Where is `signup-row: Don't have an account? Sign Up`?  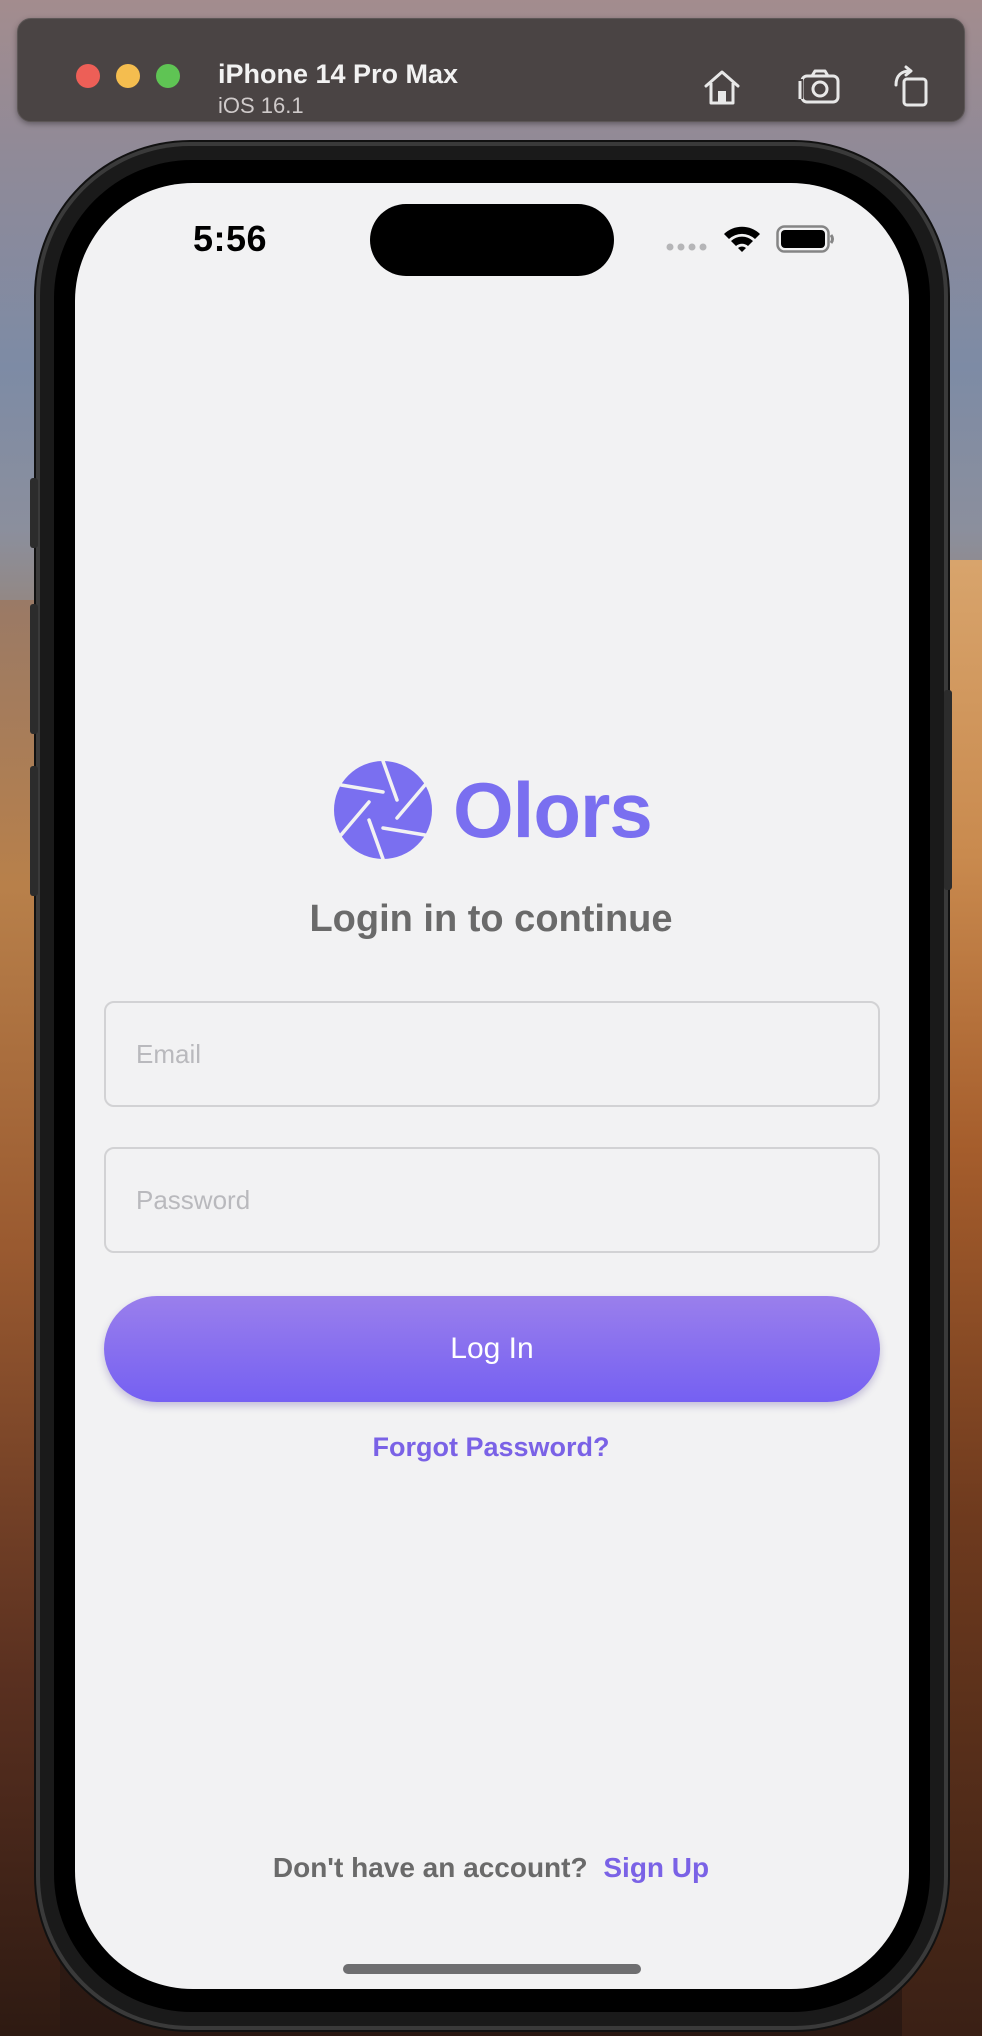 signup-row: Don't have an account? Sign Up is located at coordinates (491, 1868).